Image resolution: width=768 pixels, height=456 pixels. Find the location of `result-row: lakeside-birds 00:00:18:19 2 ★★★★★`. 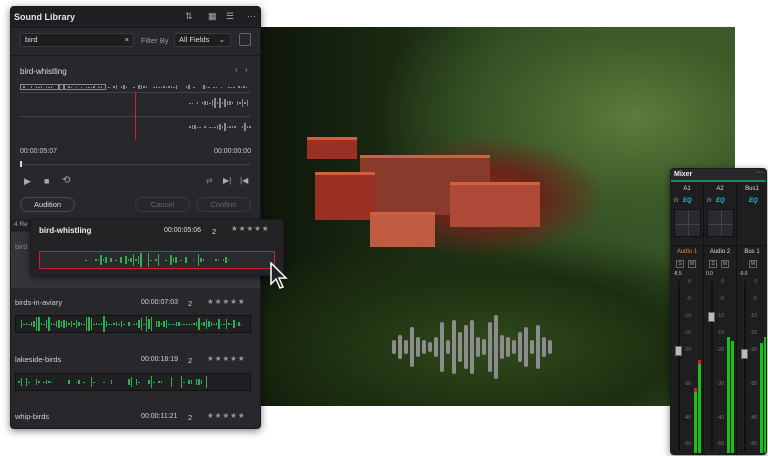

result-row: lakeside-birds 00:00:18:19 2 ★★★★★ is located at coordinates (135, 375).